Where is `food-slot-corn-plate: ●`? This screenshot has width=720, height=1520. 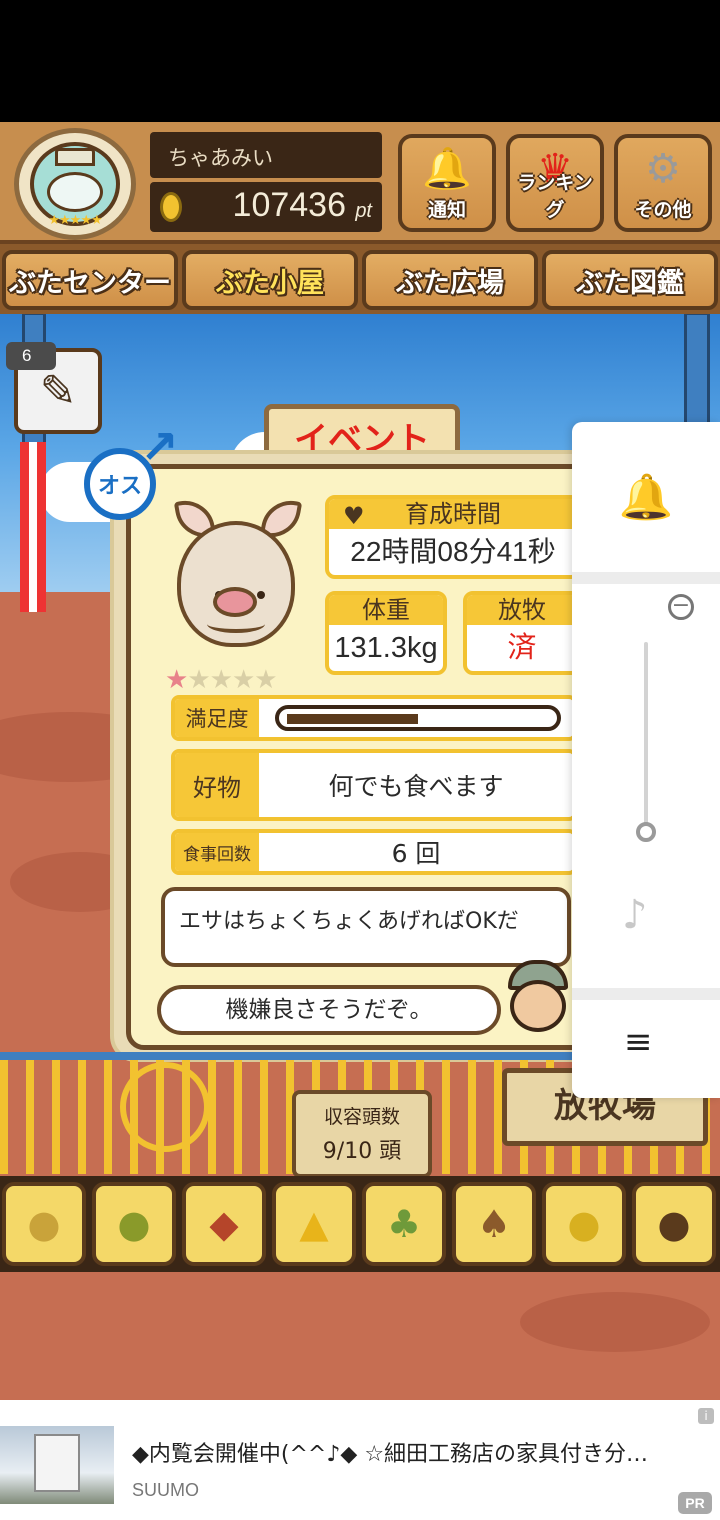 food-slot-corn-plate: ● is located at coordinates (584, 1224).